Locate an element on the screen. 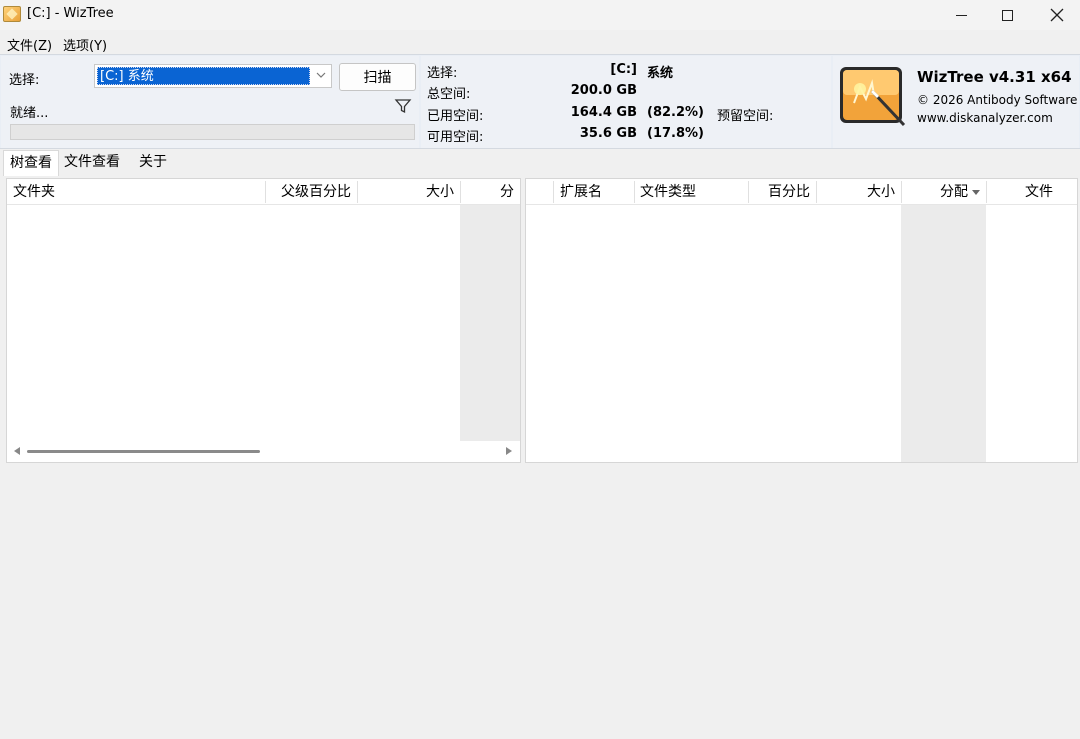 This screenshot has height=739, width=1080. scrollbar-thumb is located at coordinates (143, 451).